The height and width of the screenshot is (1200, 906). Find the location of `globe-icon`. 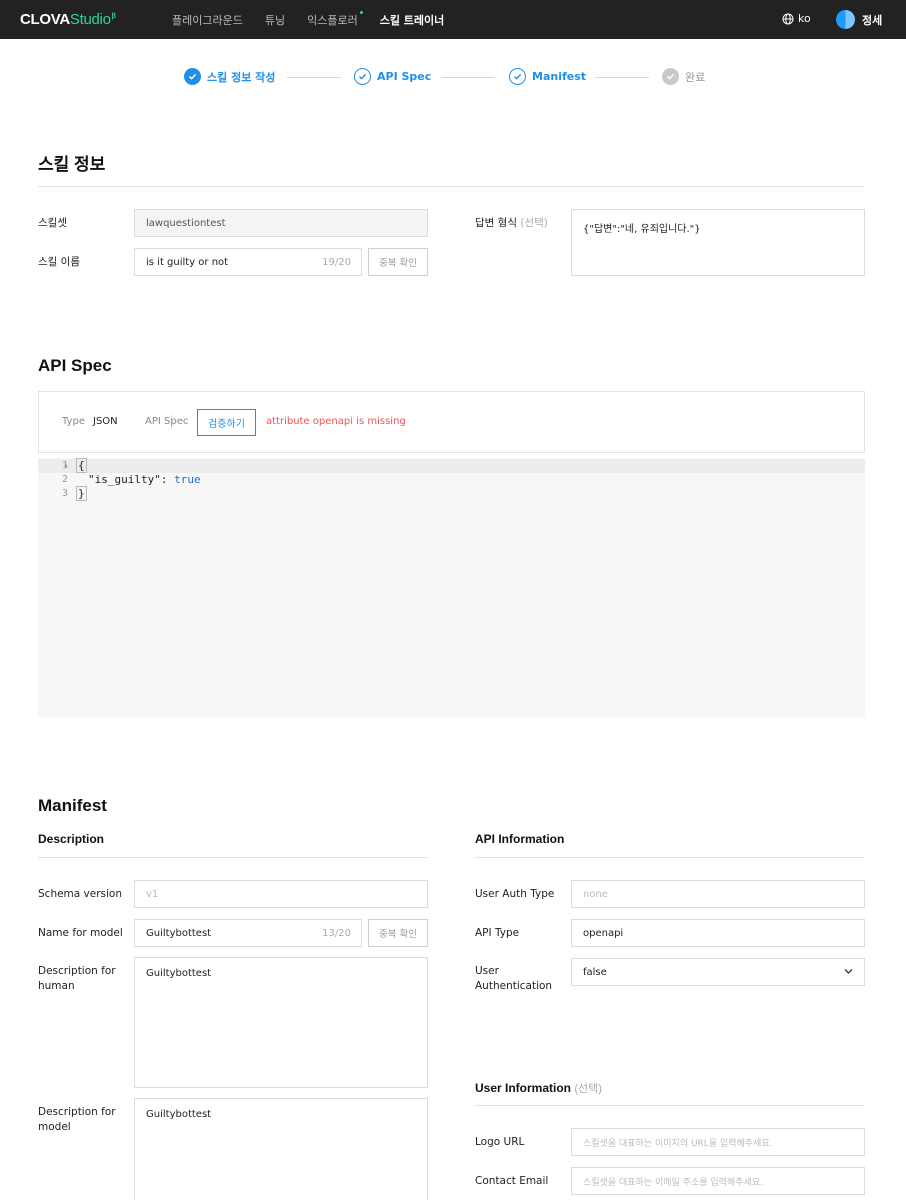

globe-icon is located at coordinates (788, 18).